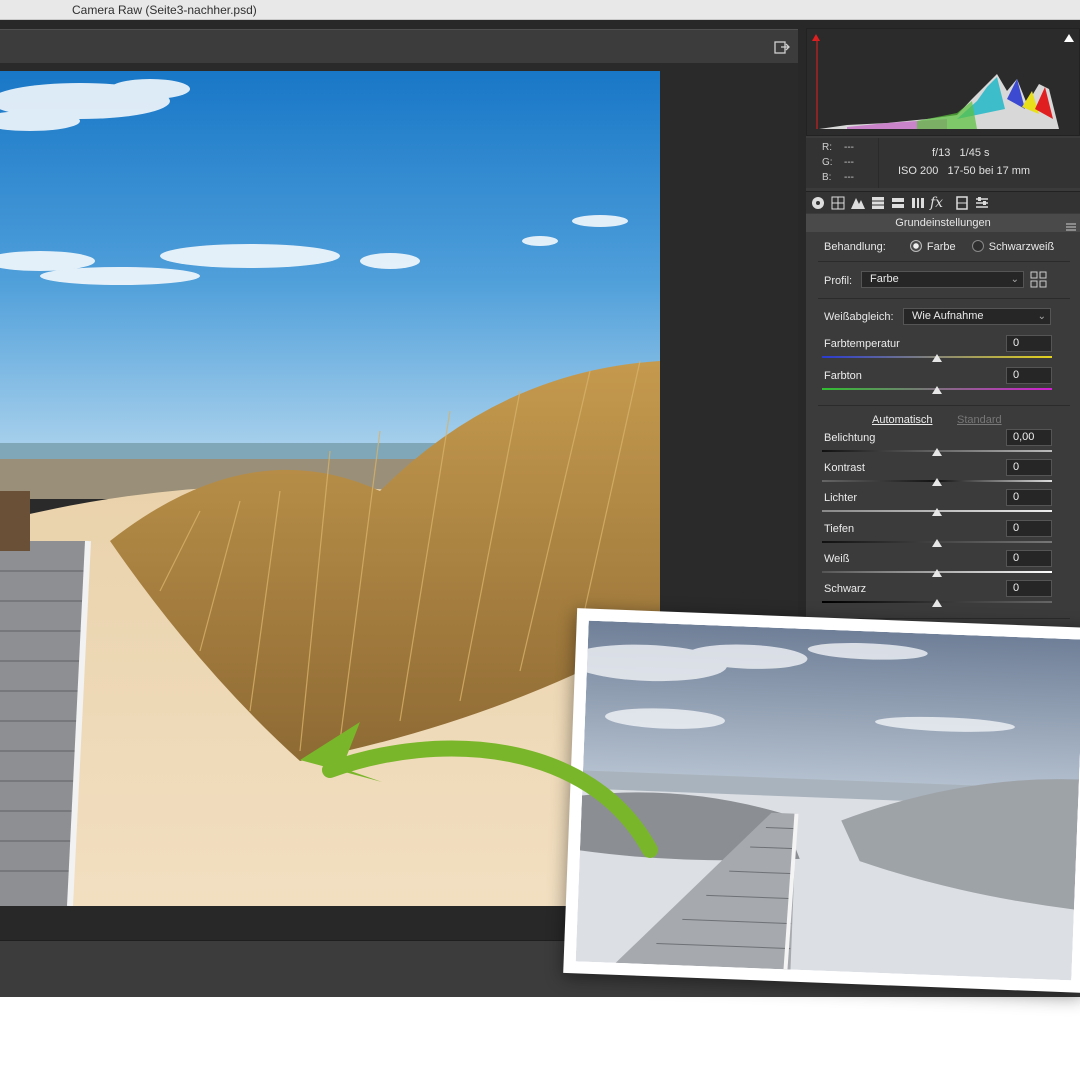 The width and height of the screenshot is (1080, 1080). Describe the element at coordinates (1029, 467) in the screenshot. I see `contrast-value: 0` at that location.